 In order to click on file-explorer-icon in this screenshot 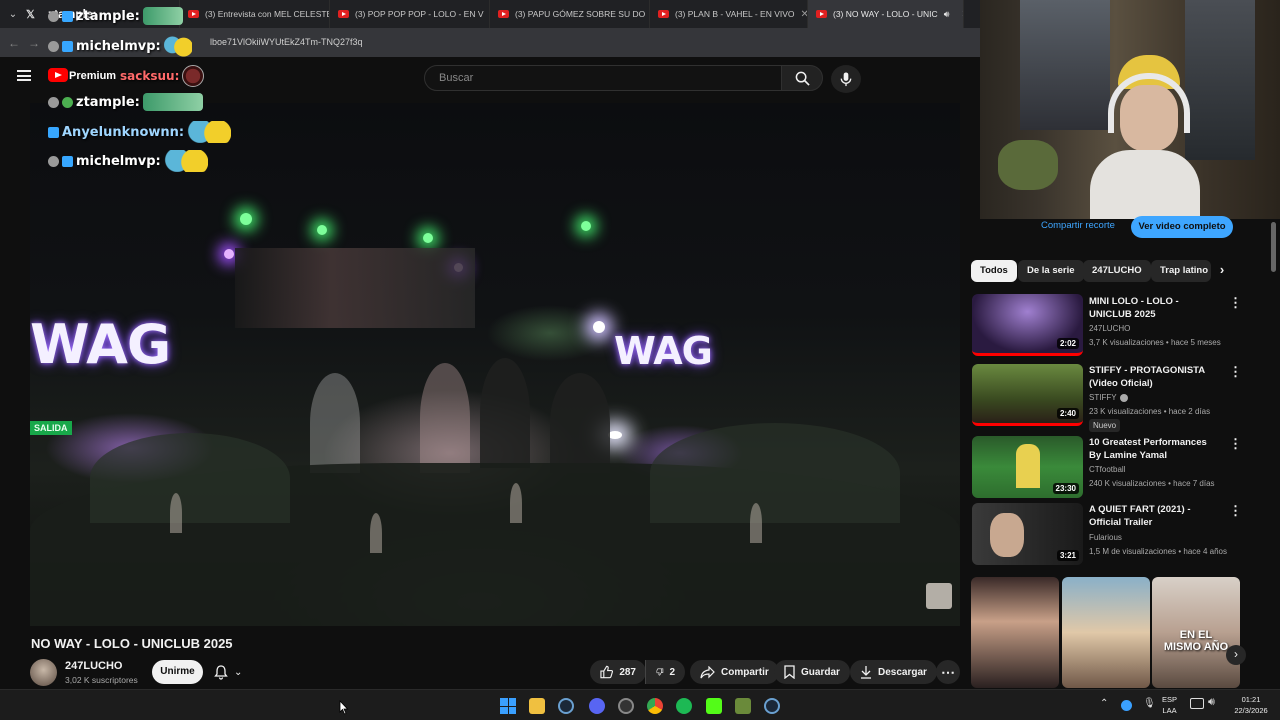, I will do `click(537, 706)`.